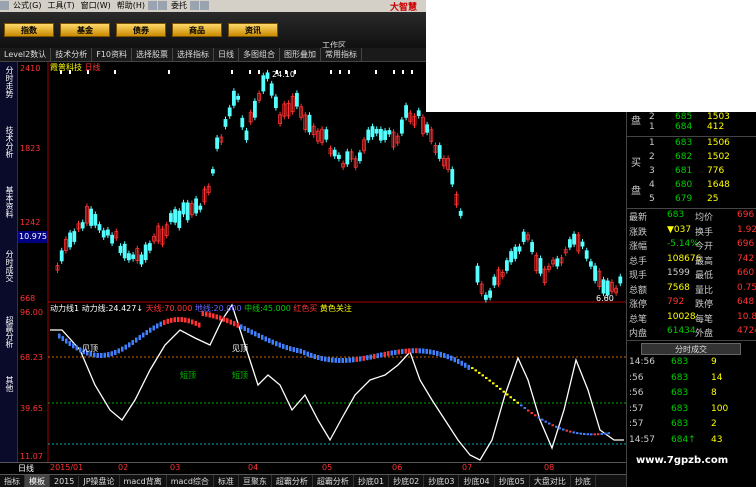 Image resolution: width=756 pixels, height=487 pixels. Describe the element at coordinates (638, 261) in the screenshot. I see `quote-label: 总手` at that location.